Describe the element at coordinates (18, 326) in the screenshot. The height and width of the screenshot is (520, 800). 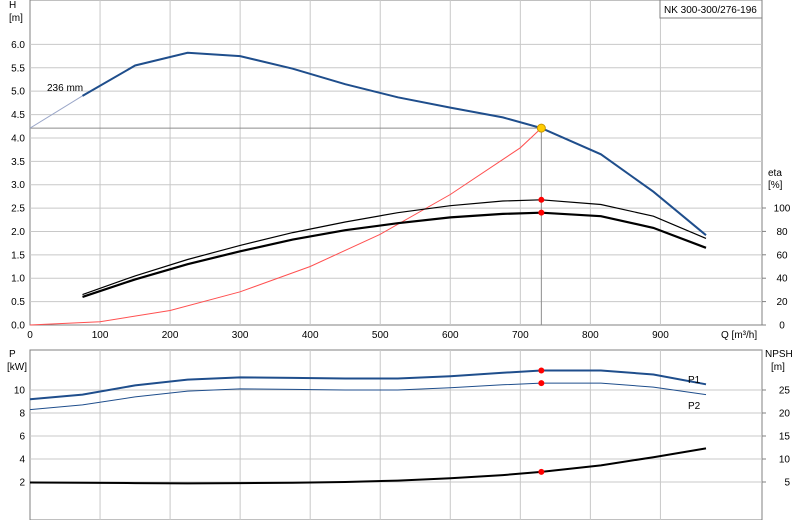
I see `y-left-tick-label: 0.0` at that location.